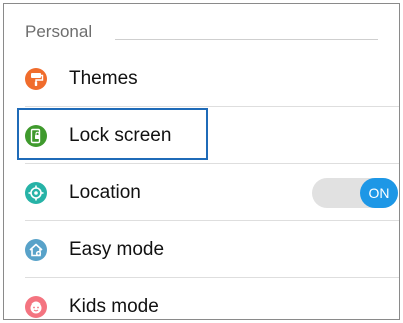  What do you see at coordinates (36, 193) in the screenshot?
I see `location-crosshair-icon` at bounding box center [36, 193].